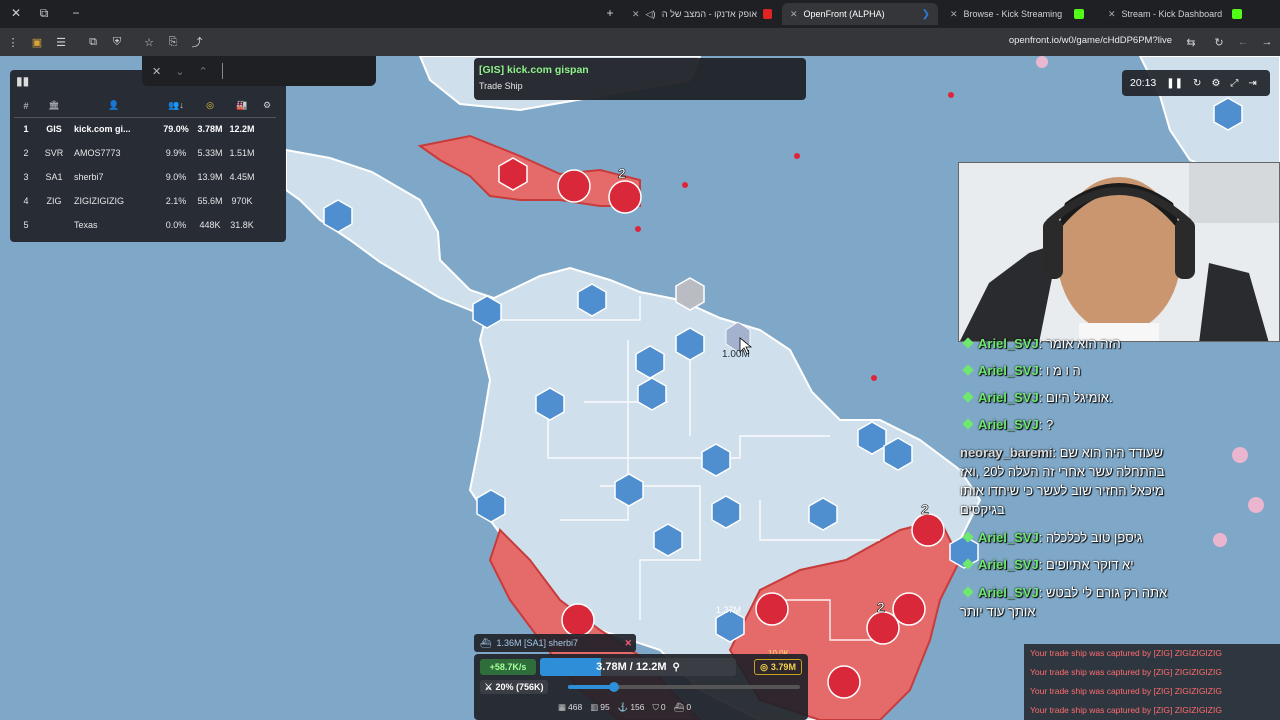  Describe the element at coordinates (54, 106) in the screenshot. I see `clan-icon: 🏛` at that location.